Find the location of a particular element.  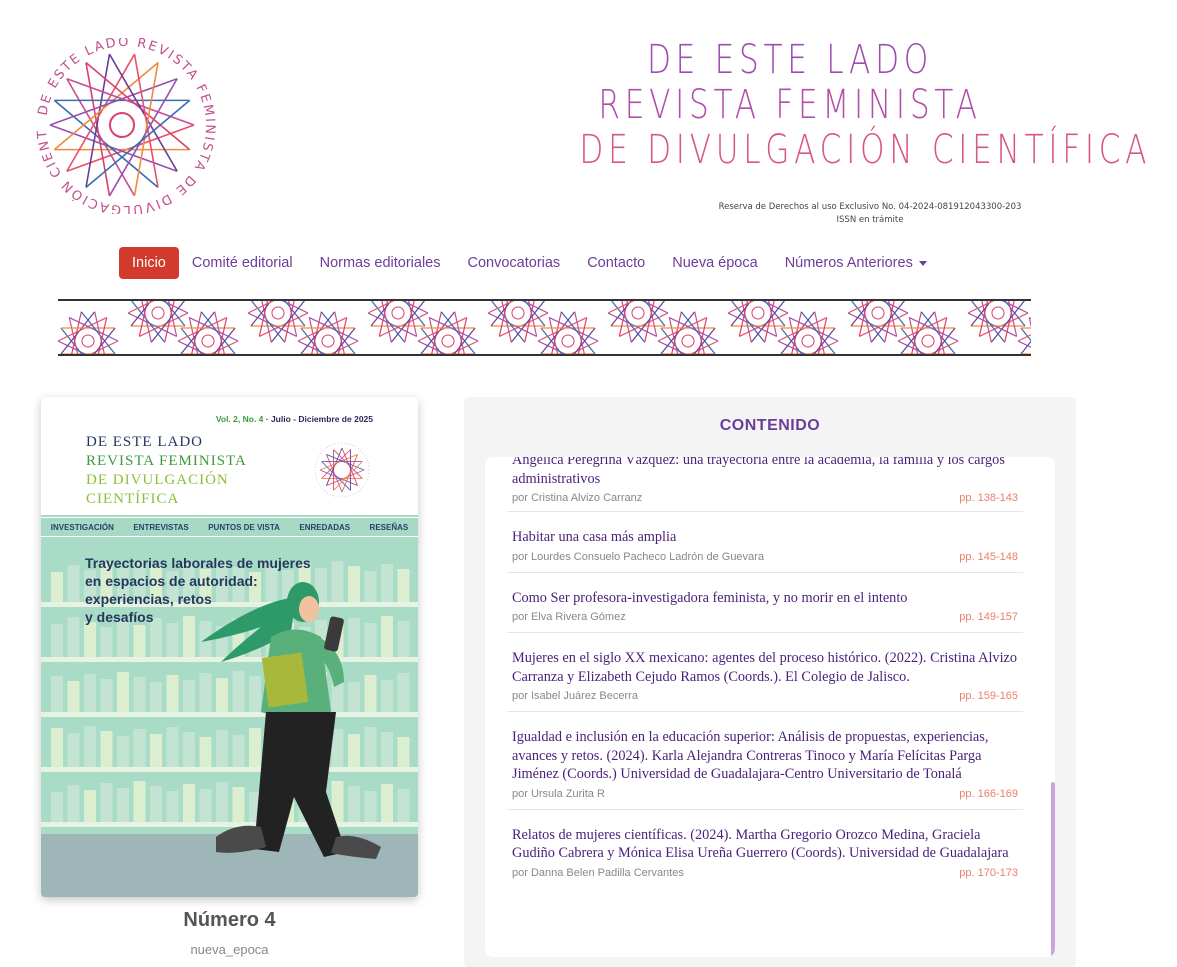

nav-numeros-anteriores: Números Anteriores is located at coordinates (856, 263).